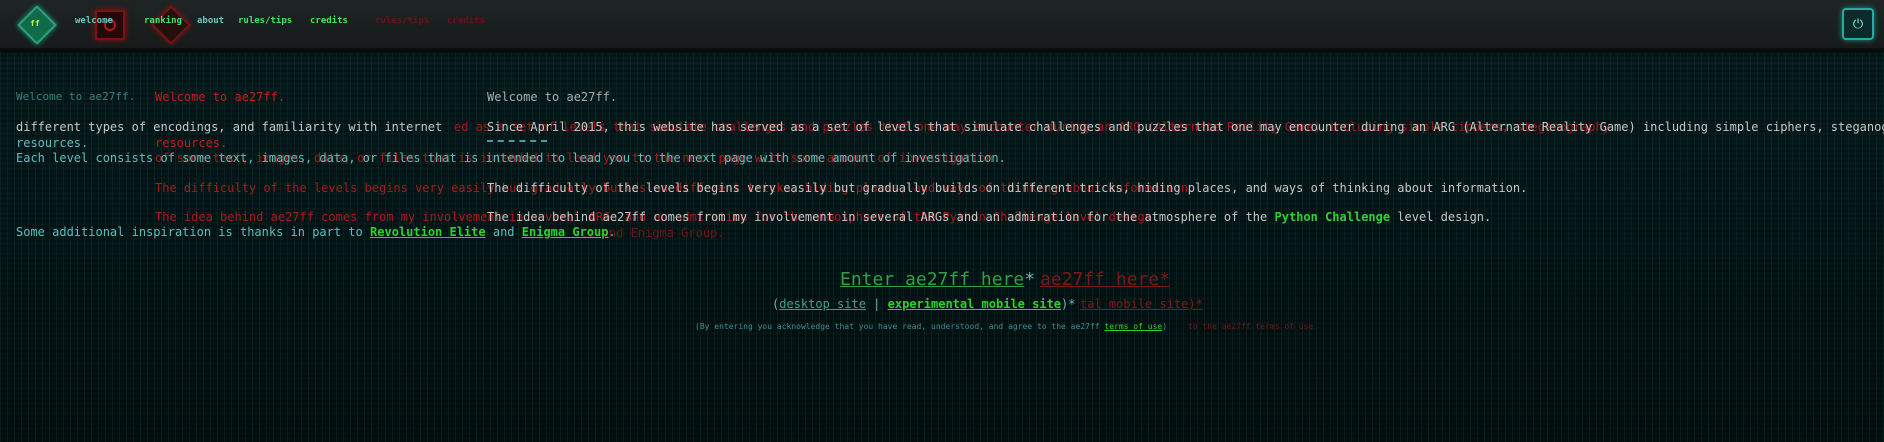 This screenshot has height=442, width=1884. I want to click on left-line-b: resources., so click(52, 143).